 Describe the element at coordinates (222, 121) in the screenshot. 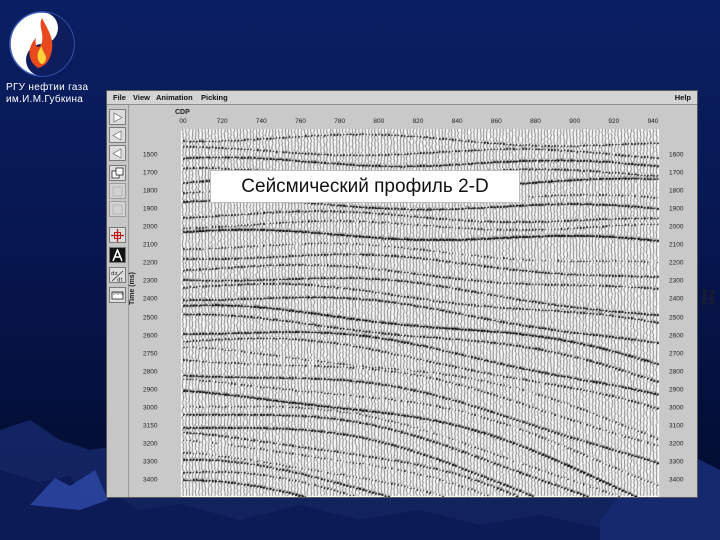

I see `x-tick-label: 720` at that location.